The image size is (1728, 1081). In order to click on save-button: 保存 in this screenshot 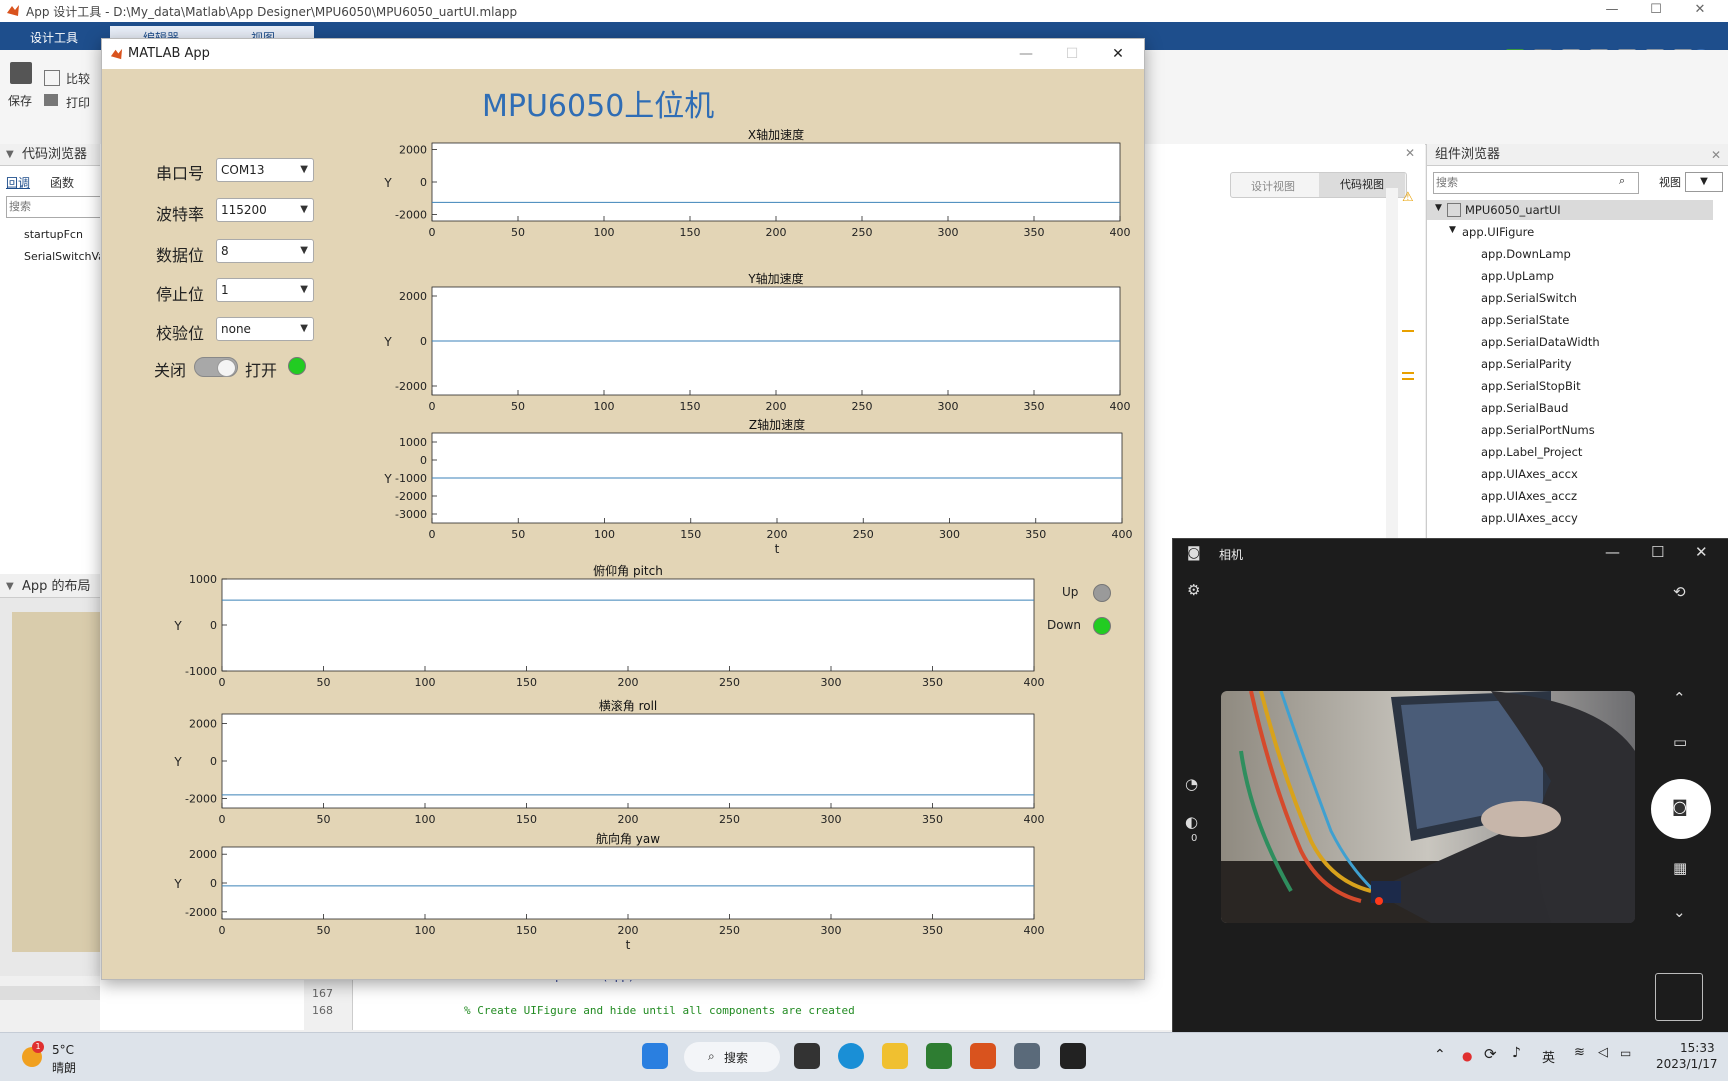, I will do `click(20, 100)`.